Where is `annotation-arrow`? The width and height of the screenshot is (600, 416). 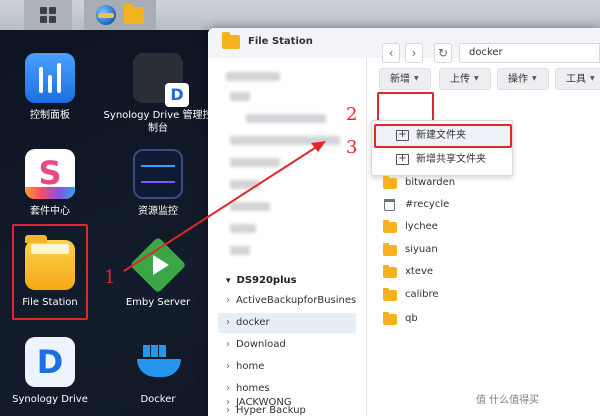 annotation-arrow is located at coordinates (224, 206).